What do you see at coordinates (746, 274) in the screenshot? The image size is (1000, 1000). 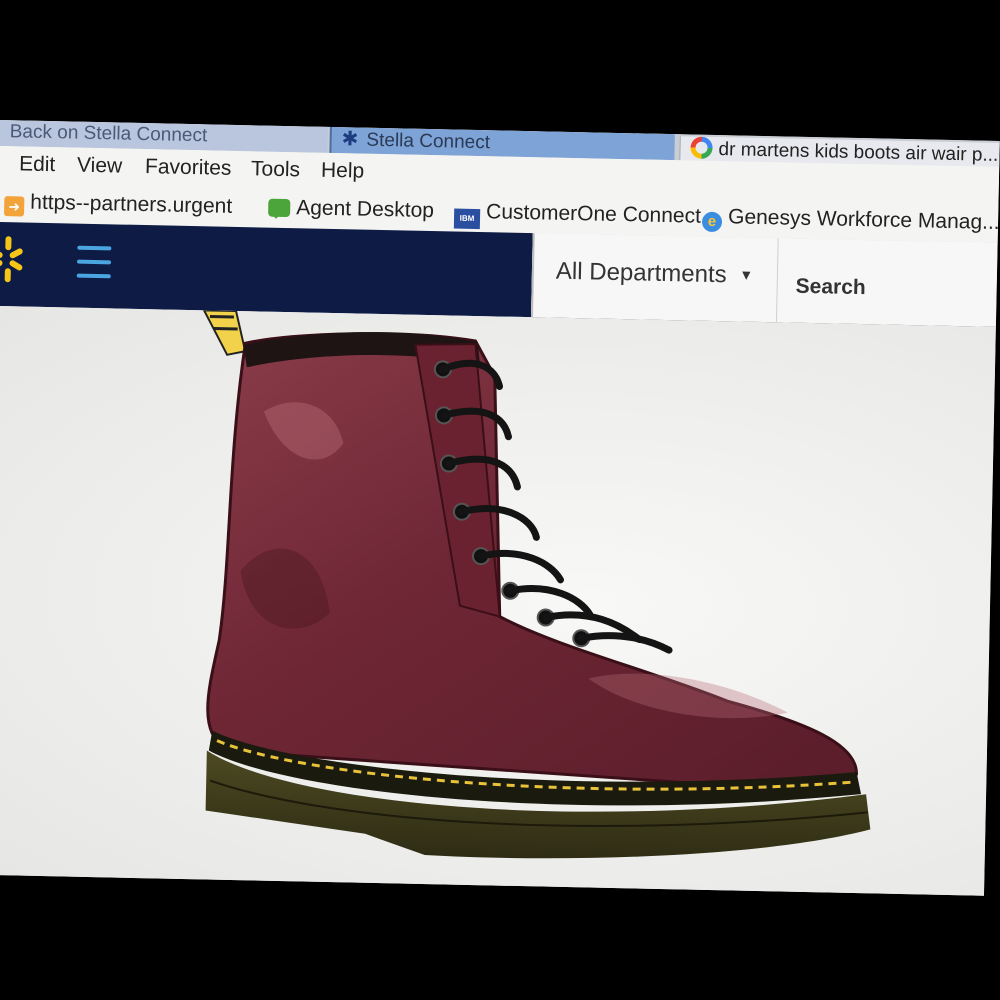 I see `caret-down-icon: ▼` at bounding box center [746, 274].